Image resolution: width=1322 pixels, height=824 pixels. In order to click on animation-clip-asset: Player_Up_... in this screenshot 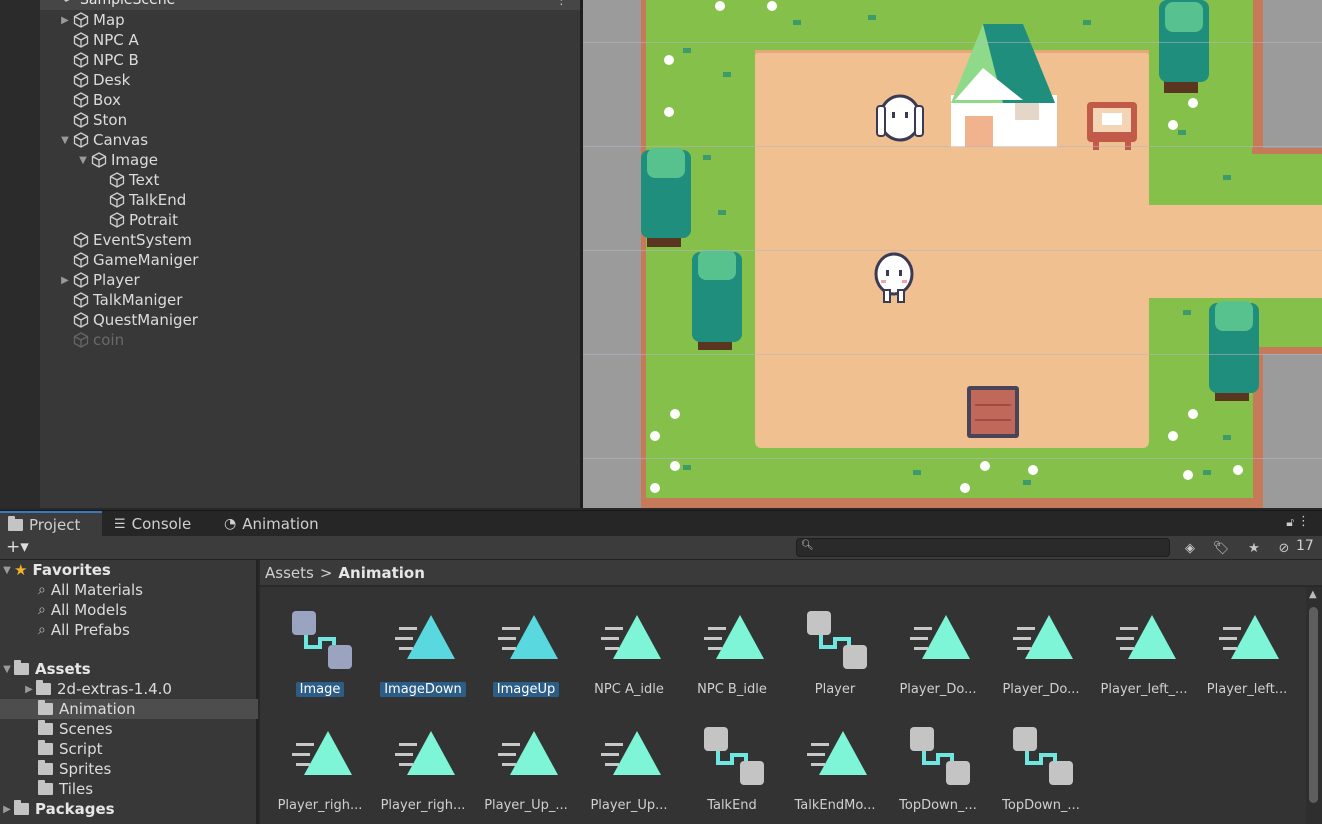, I will do `click(526, 758)`.